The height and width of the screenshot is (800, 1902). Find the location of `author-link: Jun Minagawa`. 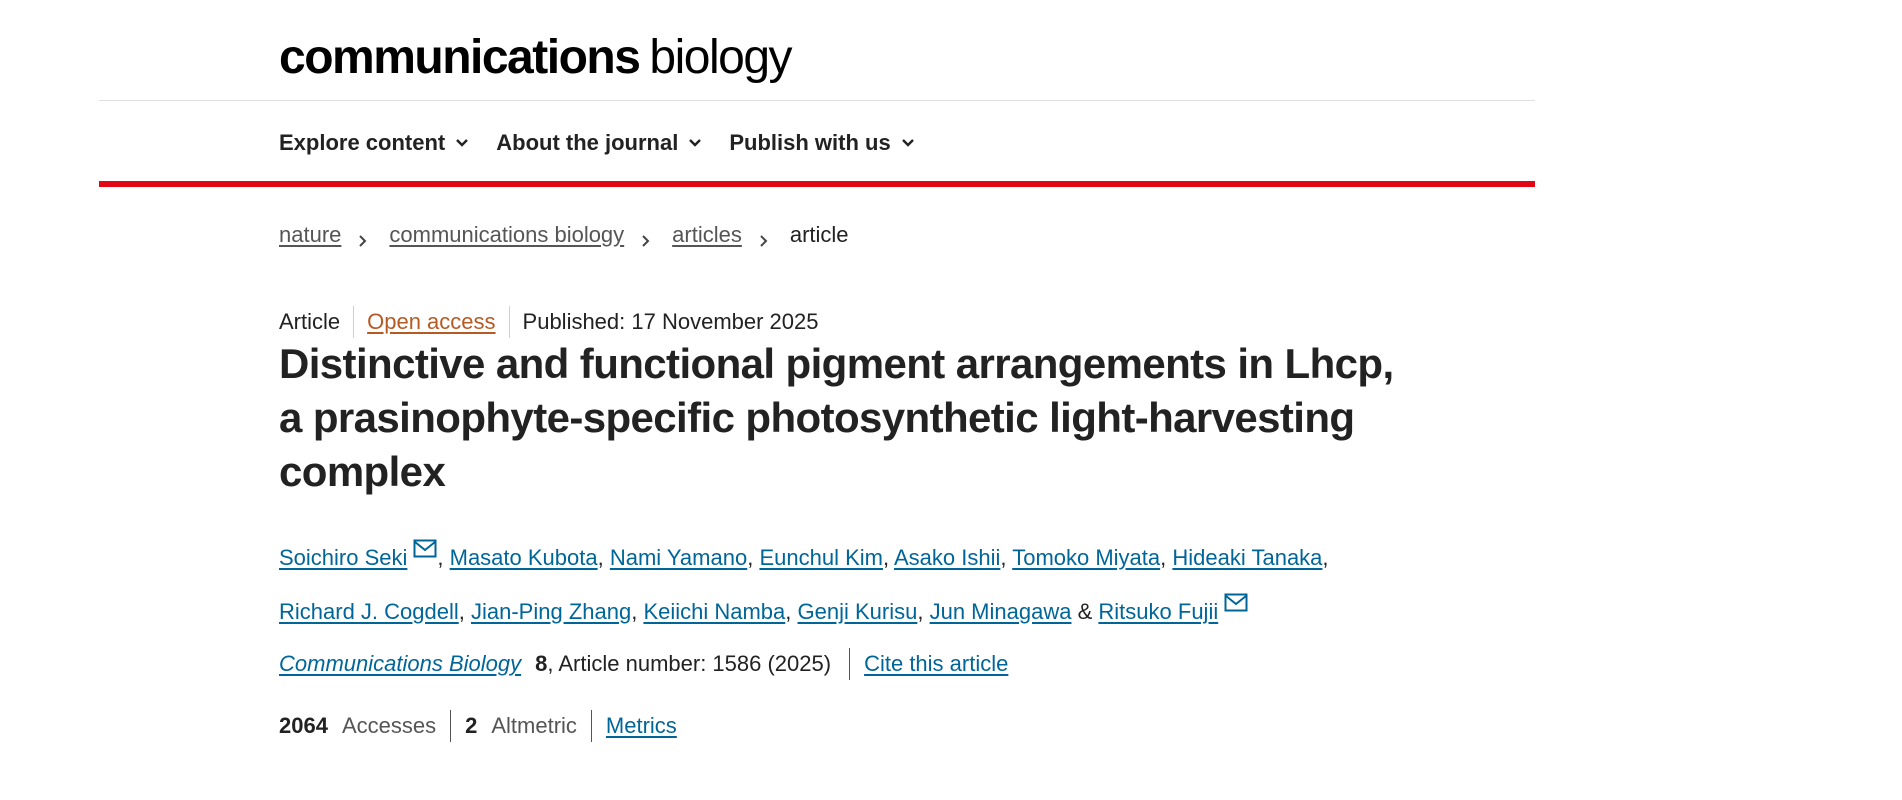

author-link: Jun Minagawa is located at coordinates (1001, 611).